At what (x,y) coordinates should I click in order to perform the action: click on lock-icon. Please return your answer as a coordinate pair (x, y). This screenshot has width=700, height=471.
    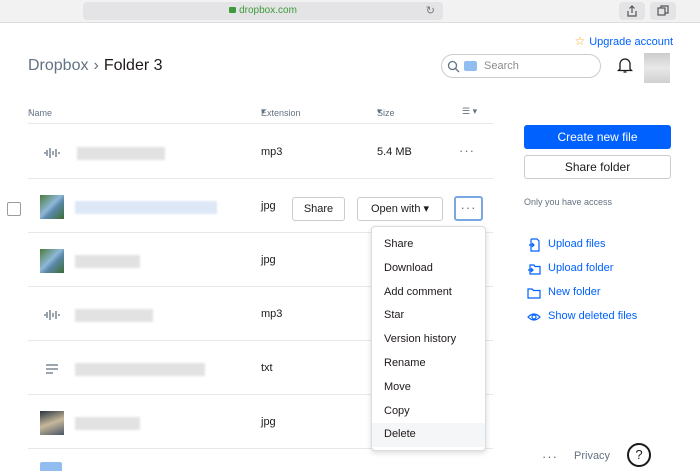
    Looking at the image, I should click on (233, 10).